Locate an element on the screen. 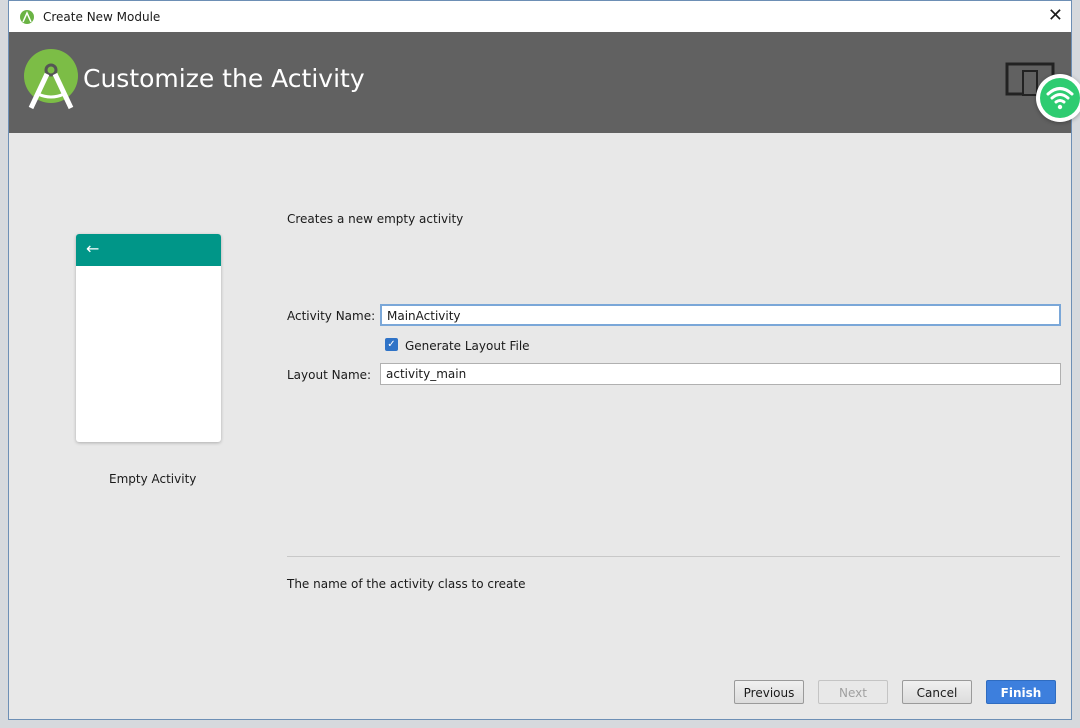  wifi-icon is located at coordinates (1060, 98).